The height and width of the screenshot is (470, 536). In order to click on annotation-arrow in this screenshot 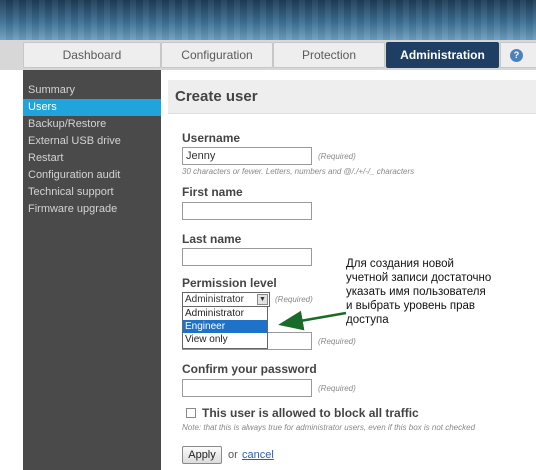, I will do `click(312, 320)`.